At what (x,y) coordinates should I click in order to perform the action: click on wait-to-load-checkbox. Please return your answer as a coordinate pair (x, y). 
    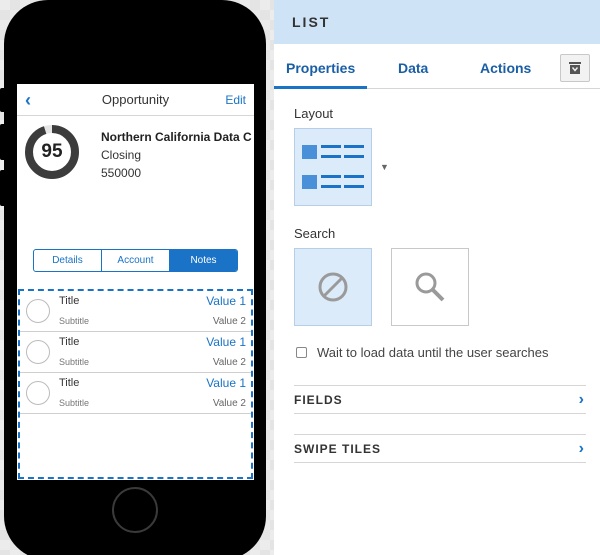
    Looking at the image, I should click on (301, 352).